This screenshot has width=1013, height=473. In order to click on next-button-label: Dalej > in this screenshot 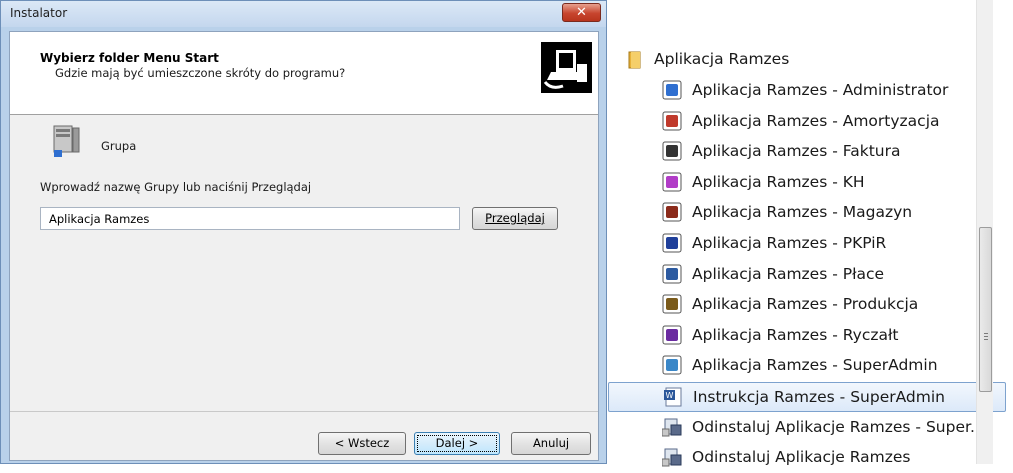, I will do `click(457, 443)`.